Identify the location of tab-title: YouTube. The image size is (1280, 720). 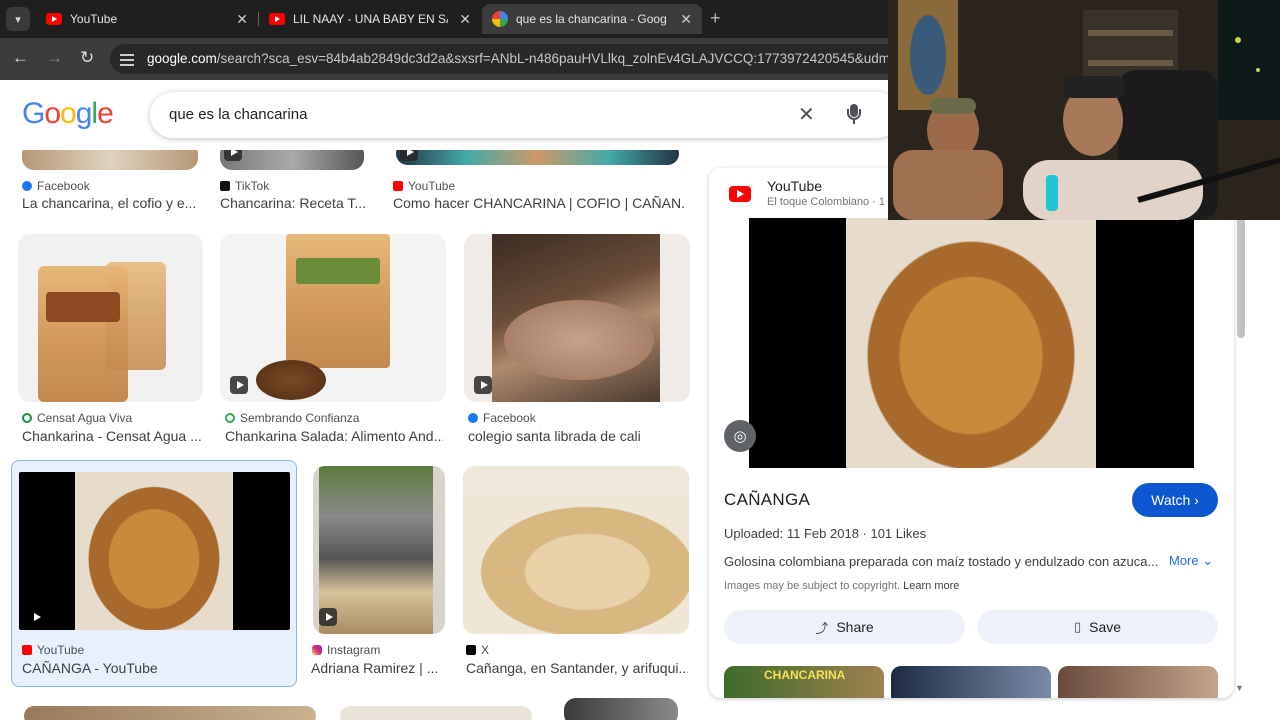
(94, 19).